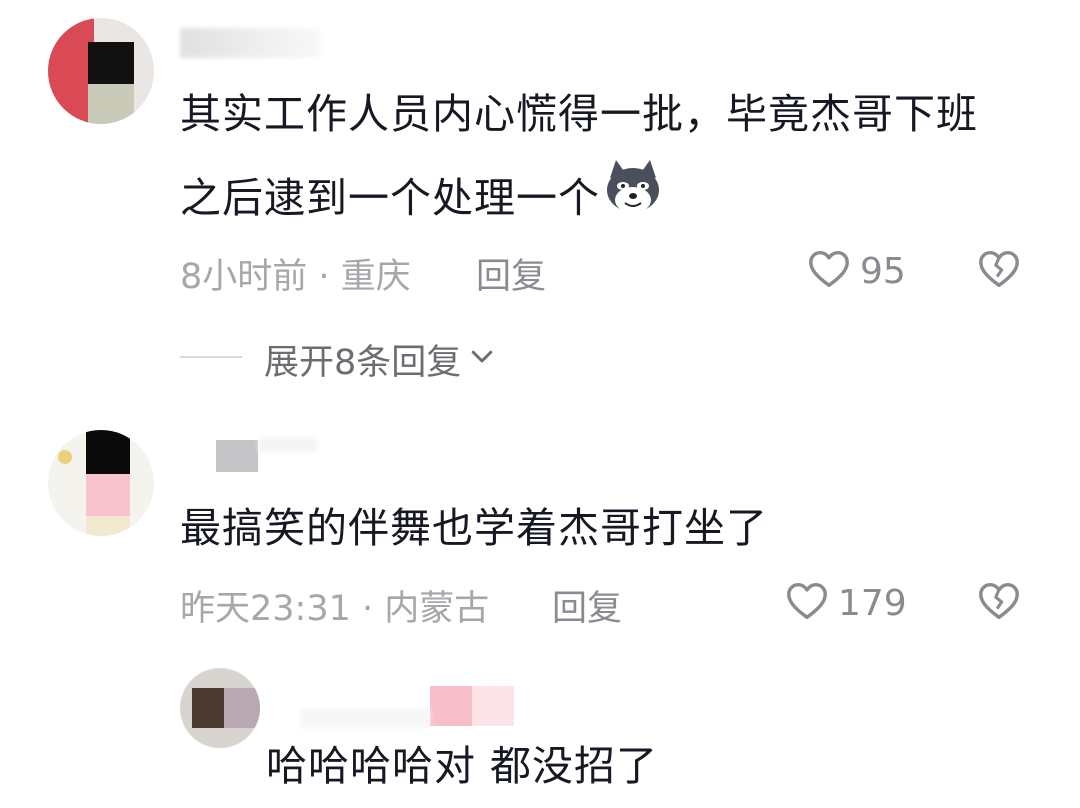 This screenshot has height=808, width=1080. What do you see at coordinates (244, 277) in the screenshot?
I see `comment-time: 8小时前` at bounding box center [244, 277].